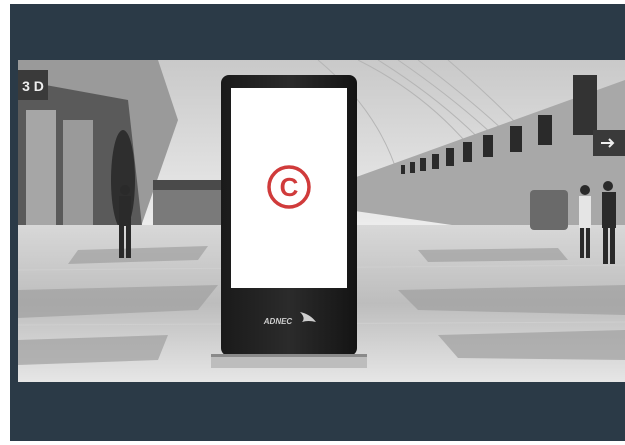  Describe the element at coordinates (188, 185) in the screenshot. I see `counter-top` at that location.